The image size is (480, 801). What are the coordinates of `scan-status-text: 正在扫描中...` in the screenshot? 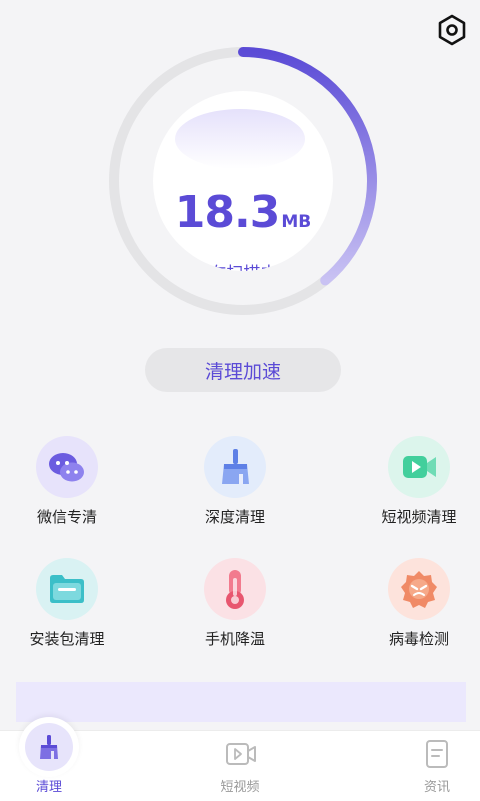 It's located at (243, 265).